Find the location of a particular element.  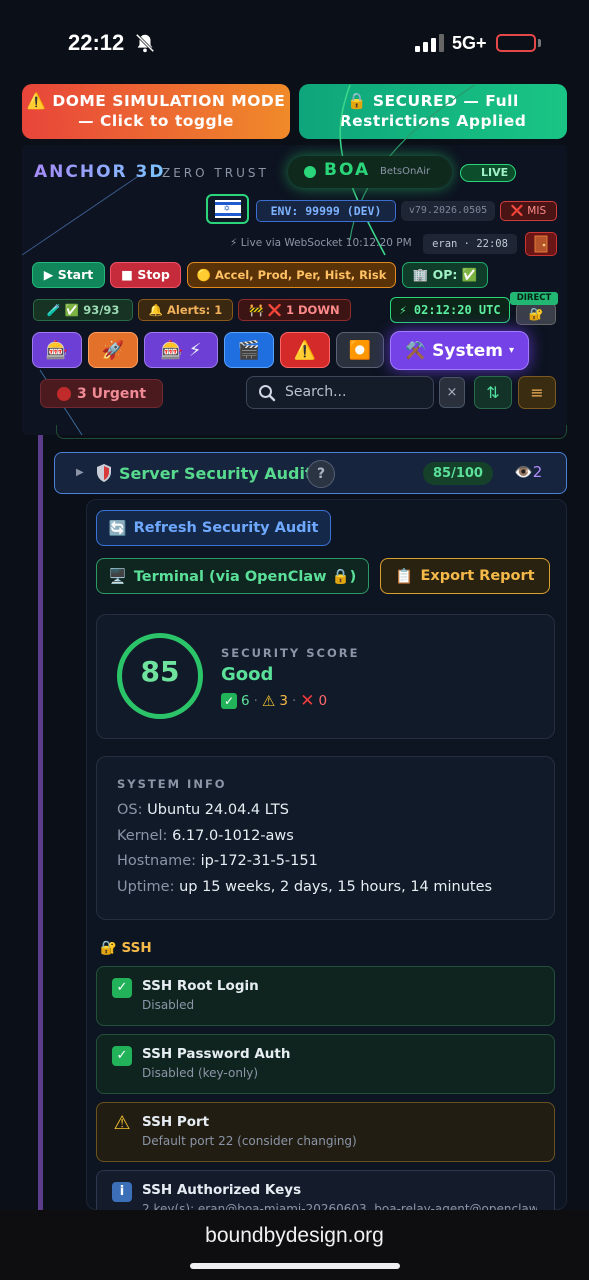

rocket-icon: 🚀 is located at coordinates (113, 350).